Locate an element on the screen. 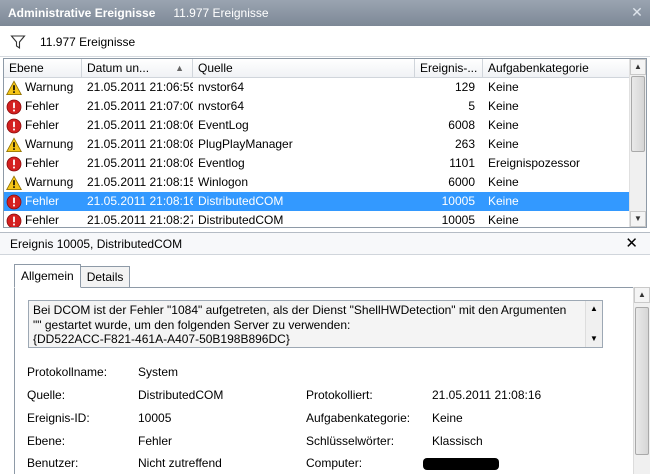 The height and width of the screenshot is (474, 650). detail-tabs: Allgemein Details is located at coordinates (72, 276).